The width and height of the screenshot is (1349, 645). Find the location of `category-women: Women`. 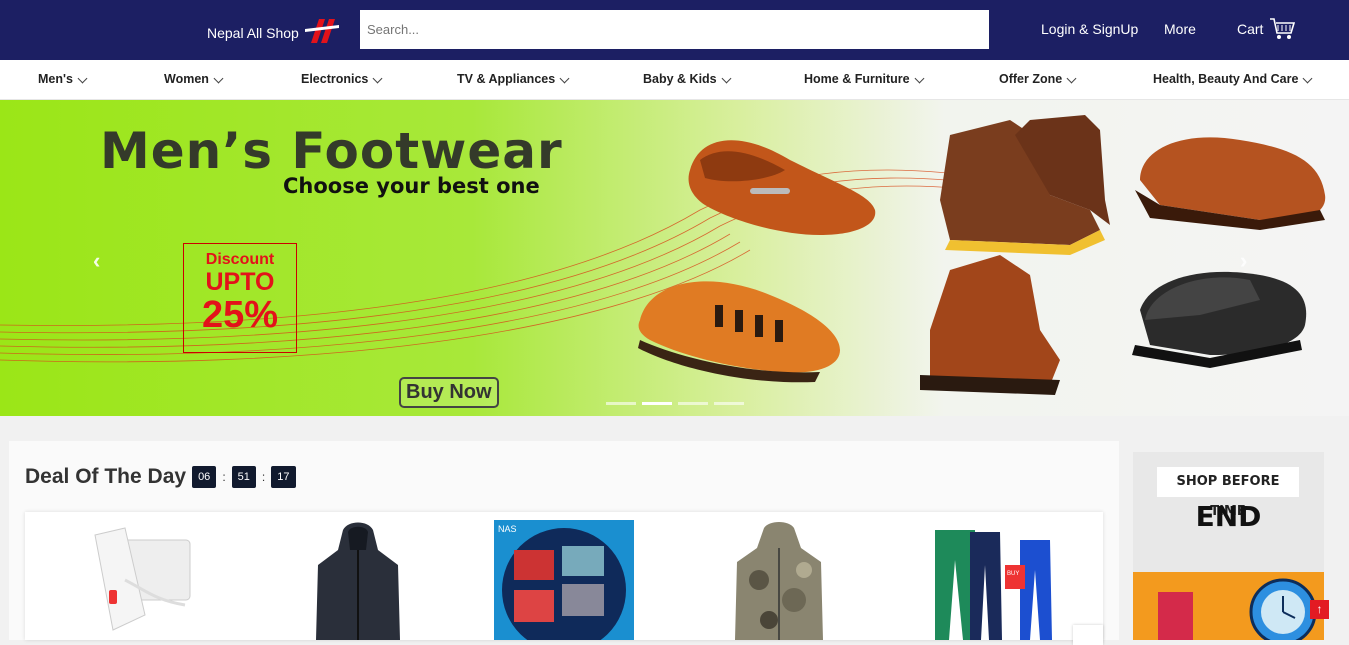

category-women: Women is located at coordinates (194, 79).